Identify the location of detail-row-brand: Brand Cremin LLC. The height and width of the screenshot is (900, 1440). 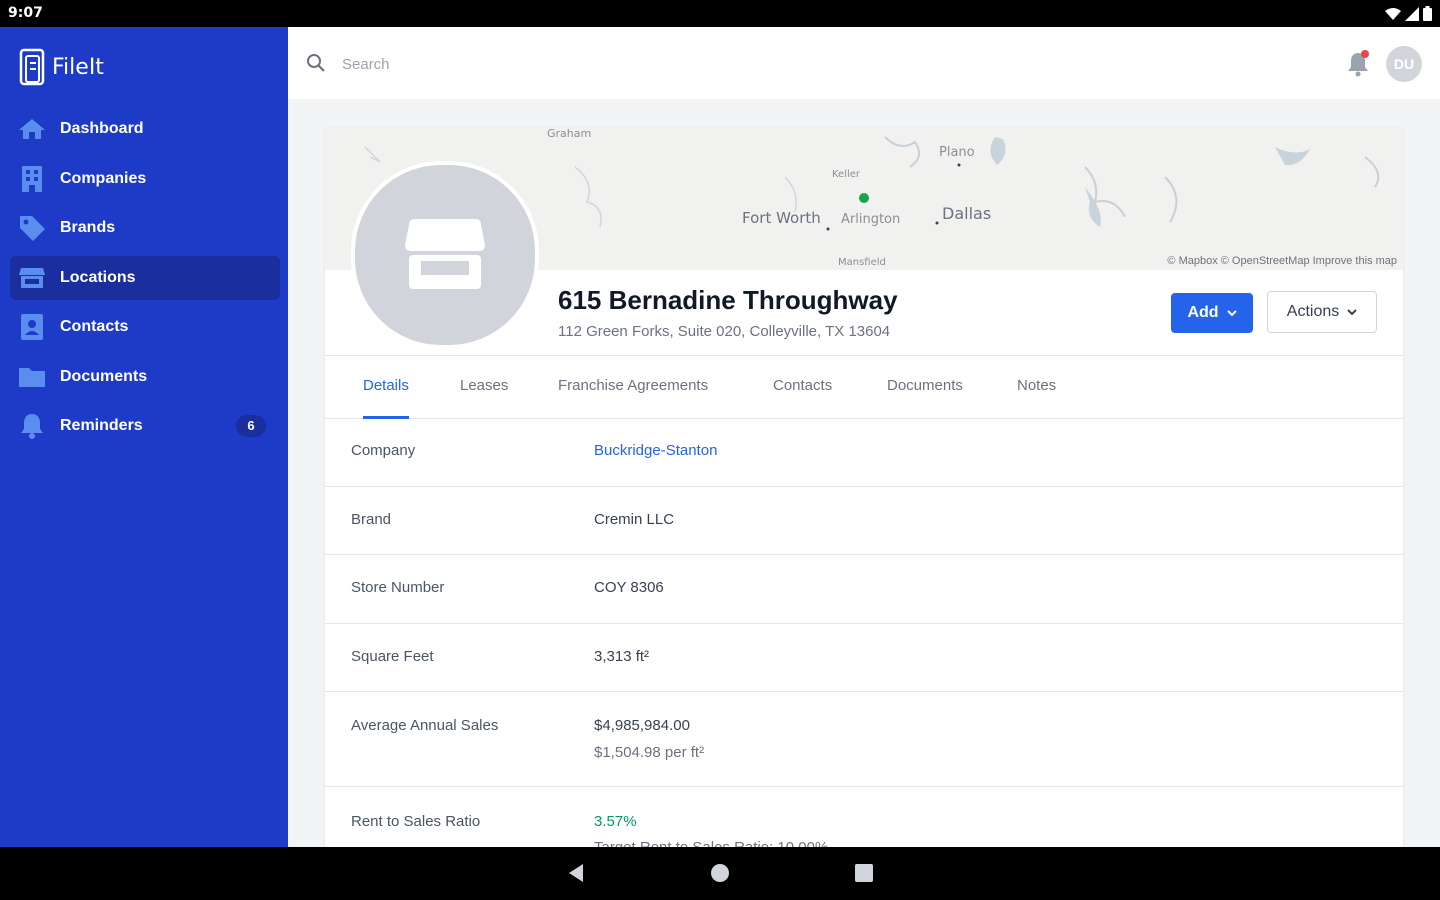
(864, 521).